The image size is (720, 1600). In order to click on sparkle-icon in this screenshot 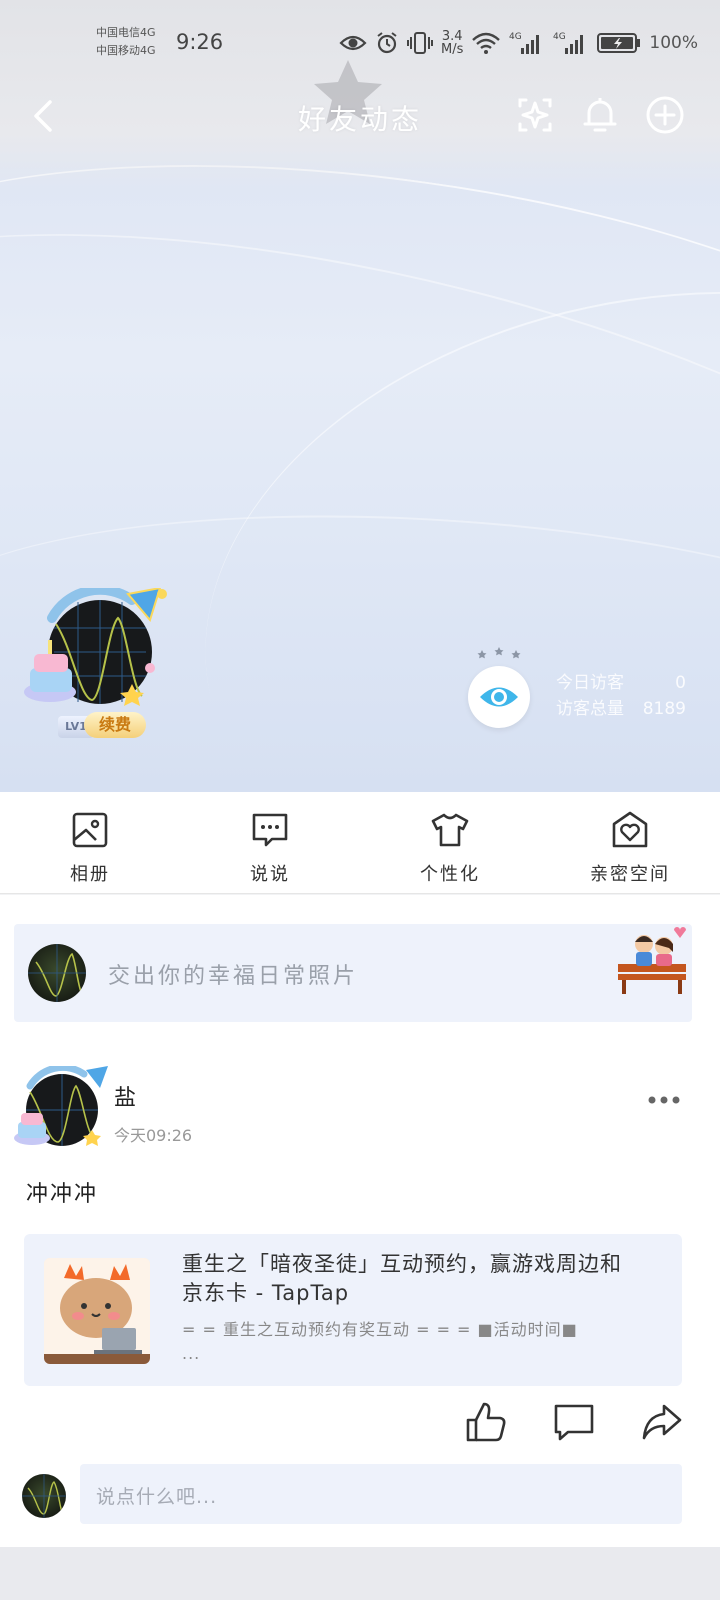, I will do `click(535, 115)`.